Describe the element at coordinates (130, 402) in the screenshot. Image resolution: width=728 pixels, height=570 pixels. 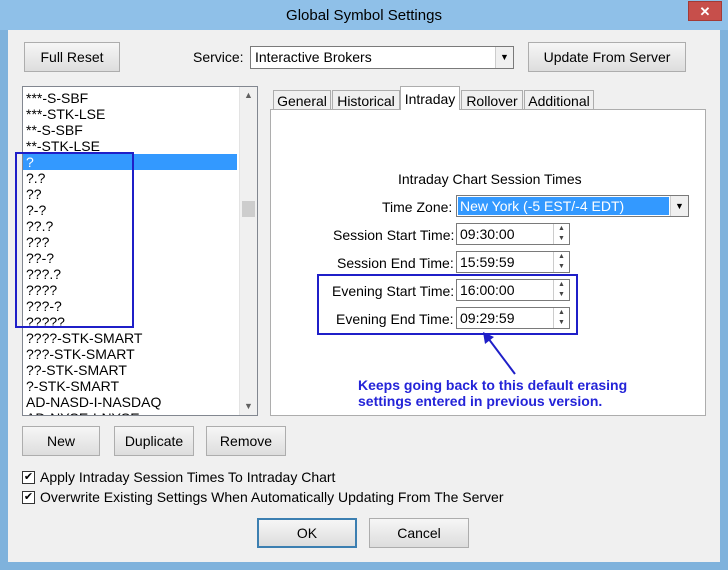
I see `symbol-list-item: AD-NASD-I-NASDAQ` at that location.